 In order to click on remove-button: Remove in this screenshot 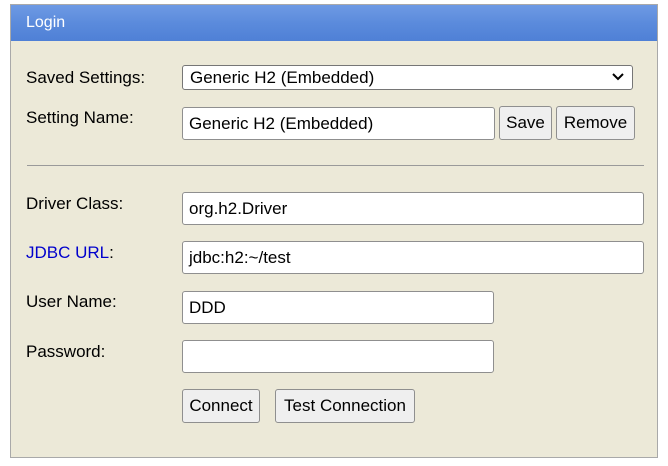, I will do `click(595, 123)`.